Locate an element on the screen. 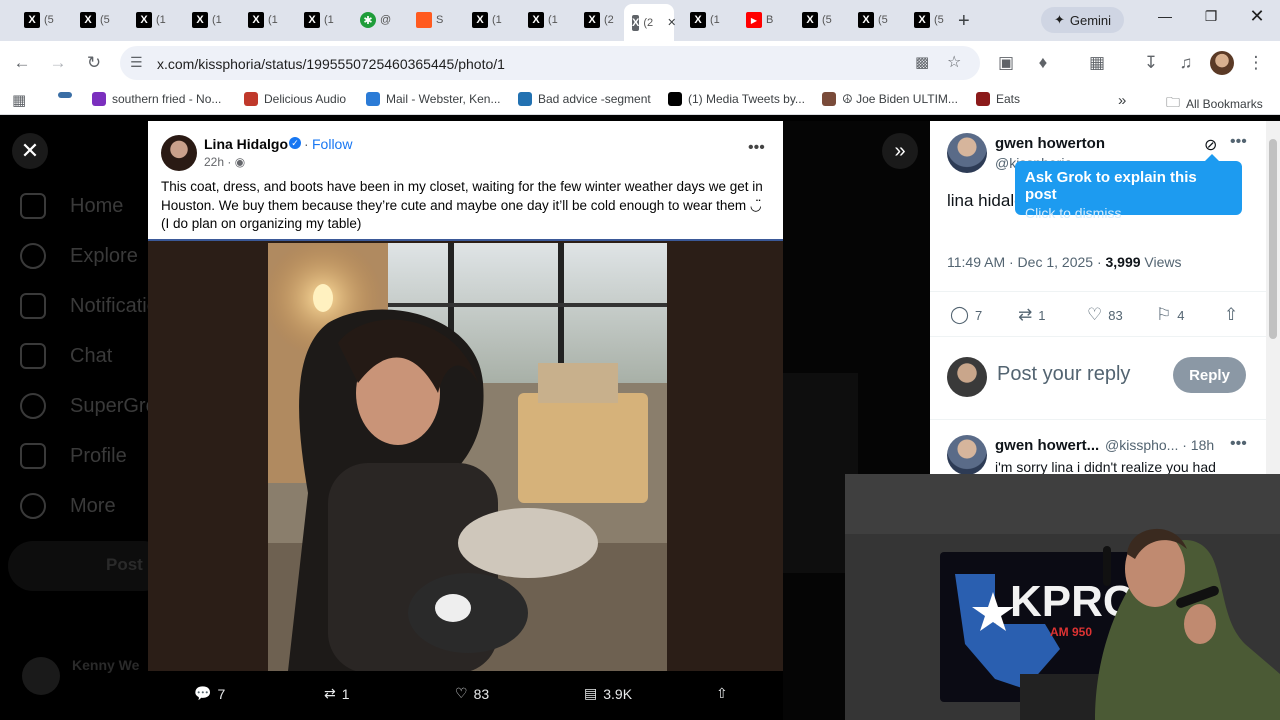 Image resolution: width=1280 pixels, height=720 pixels. site-settings-icon: ☰ is located at coordinates (136, 62).